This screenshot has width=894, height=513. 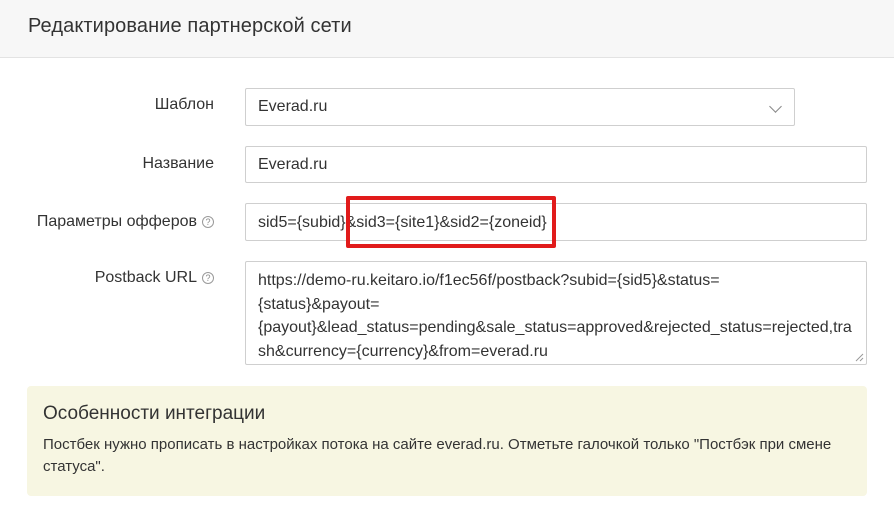 What do you see at coordinates (556, 164) in the screenshot?
I see `name-input: Everad.ru` at bounding box center [556, 164].